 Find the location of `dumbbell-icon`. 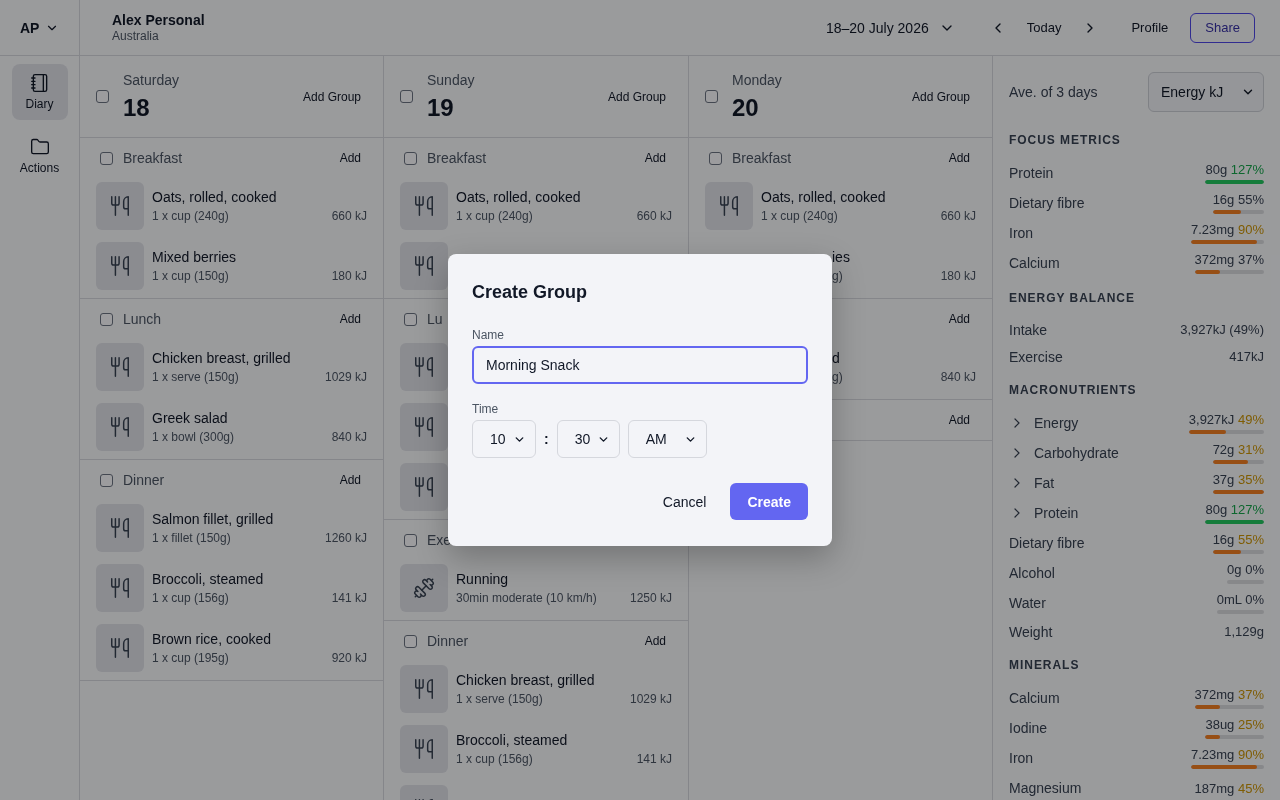

dumbbell-icon is located at coordinates (424, 588).